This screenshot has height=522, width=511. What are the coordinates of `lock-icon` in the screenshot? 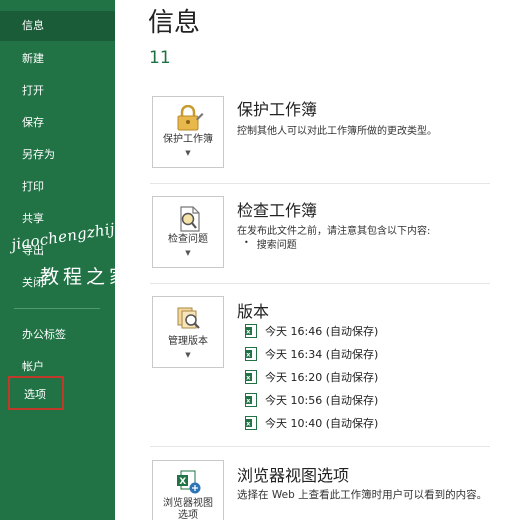 It's located at (189, 117).